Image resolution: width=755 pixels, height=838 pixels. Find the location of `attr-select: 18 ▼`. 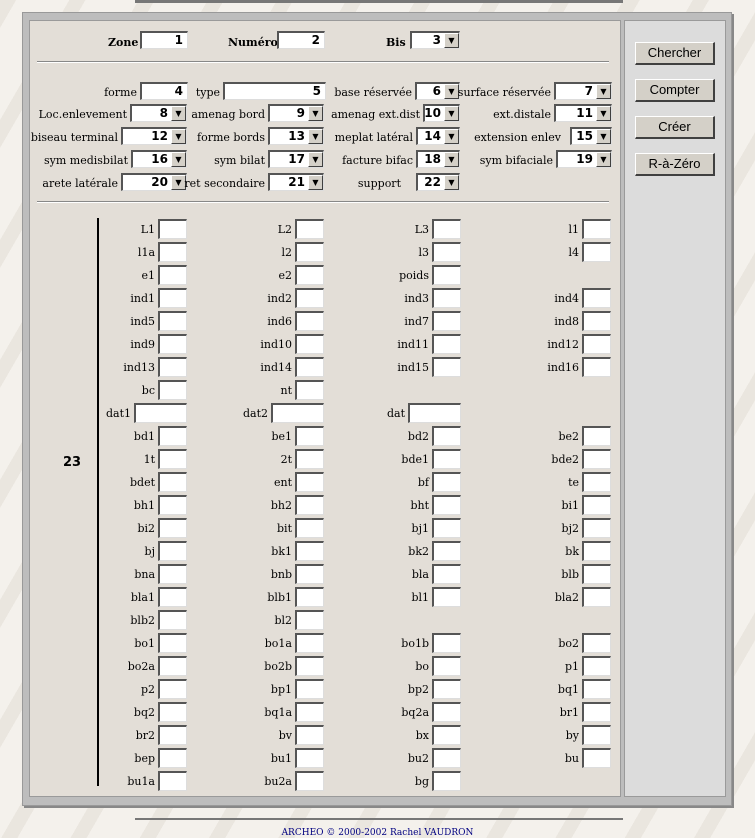

attr-select: 18 ▼ is located at coordinates (438, 159).